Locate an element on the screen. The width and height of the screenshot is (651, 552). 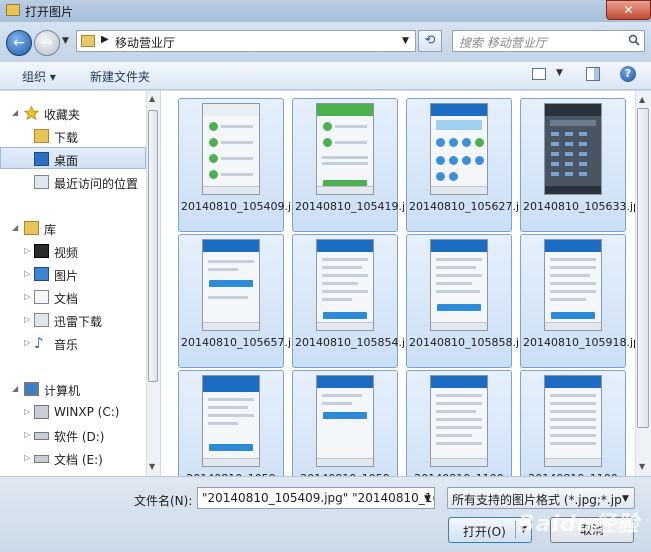
music-icon: ♪ is located at coordinates (39, 343).